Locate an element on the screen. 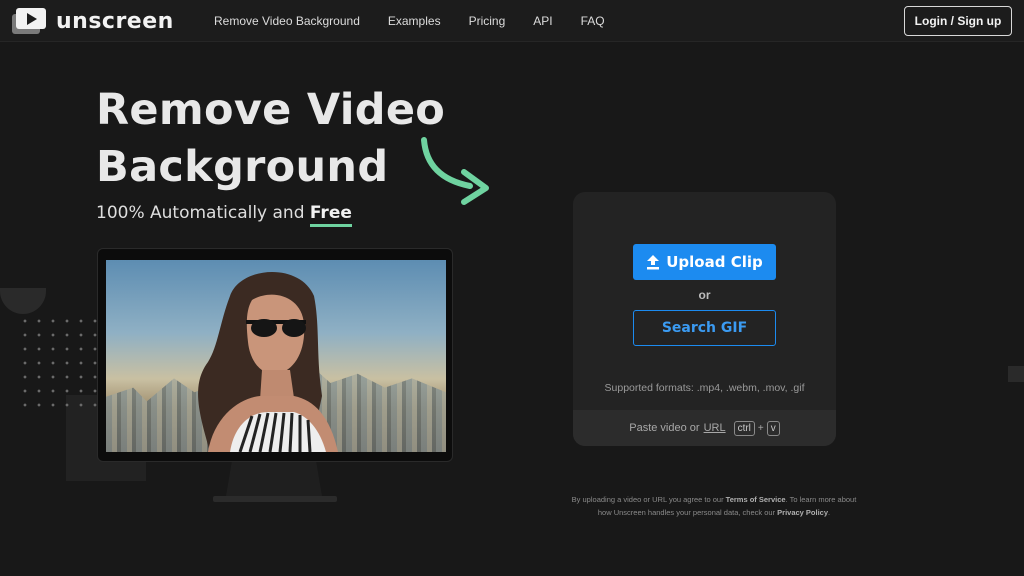 This screenshot has width=1024, height=576. hero-subtitle: 100% Automatically and Free is located at coordinates (224, 215).